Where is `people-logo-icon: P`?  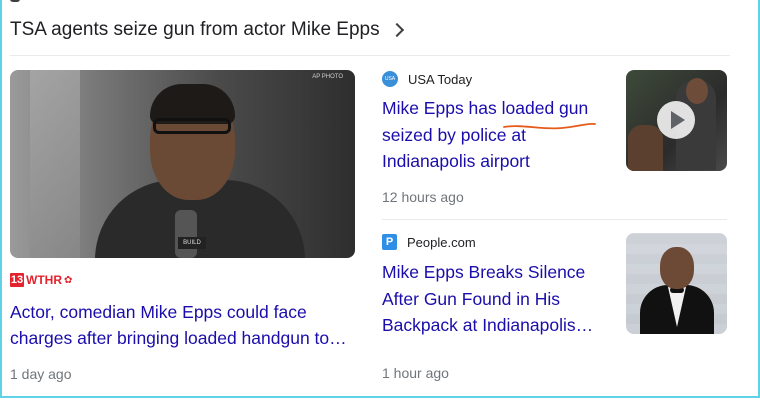
people-logo-icon: P is located at coordinates (389, 242).